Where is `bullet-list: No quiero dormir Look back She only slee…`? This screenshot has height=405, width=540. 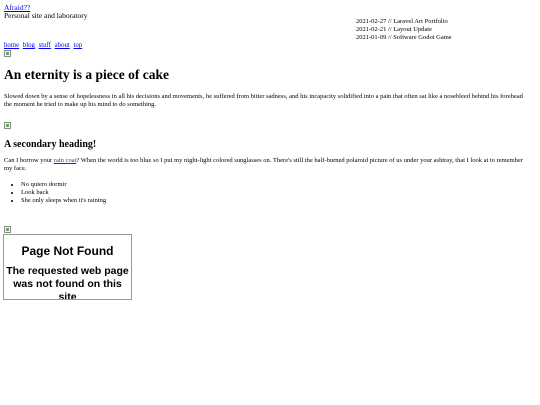
bullet-list: No quiero dormir Look back She only slee… is located at coordinates (55, 192).